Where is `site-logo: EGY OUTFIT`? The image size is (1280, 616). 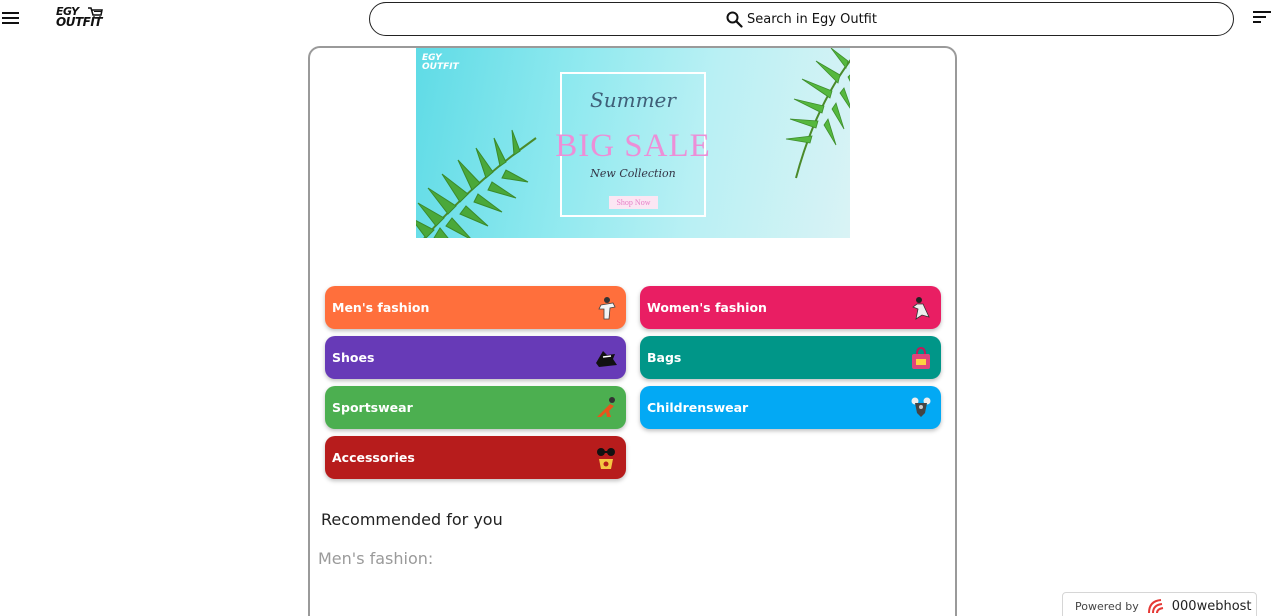 site-logo: EGY OUTFIT is located at coordinates (80, 18).